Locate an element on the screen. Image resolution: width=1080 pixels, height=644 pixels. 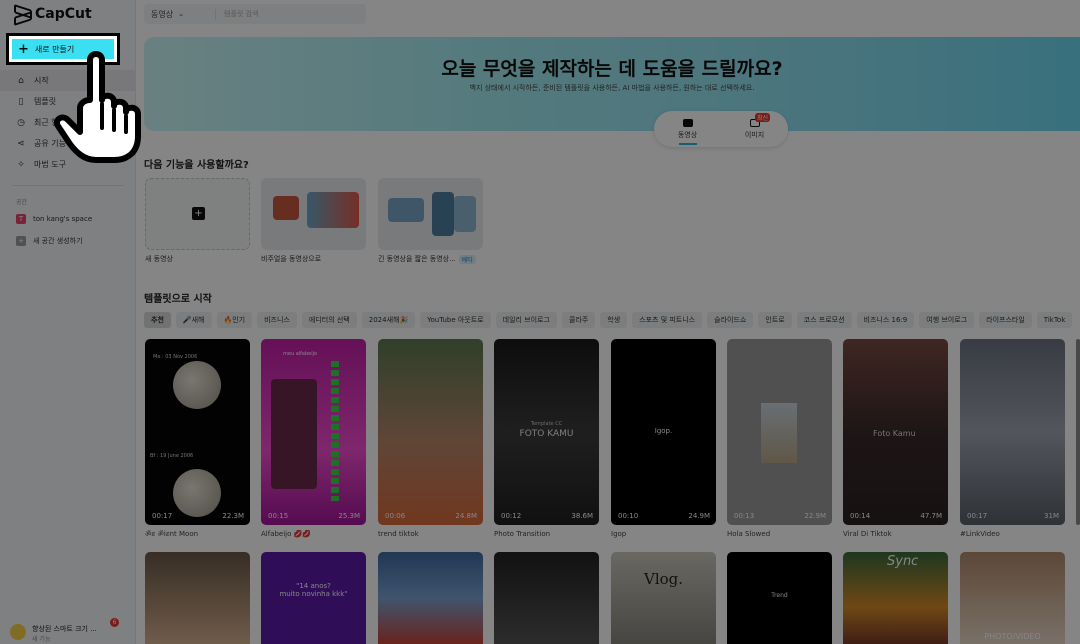
feature-label: 비주얼을 동영상으로 is located at coordinates (291, 259).